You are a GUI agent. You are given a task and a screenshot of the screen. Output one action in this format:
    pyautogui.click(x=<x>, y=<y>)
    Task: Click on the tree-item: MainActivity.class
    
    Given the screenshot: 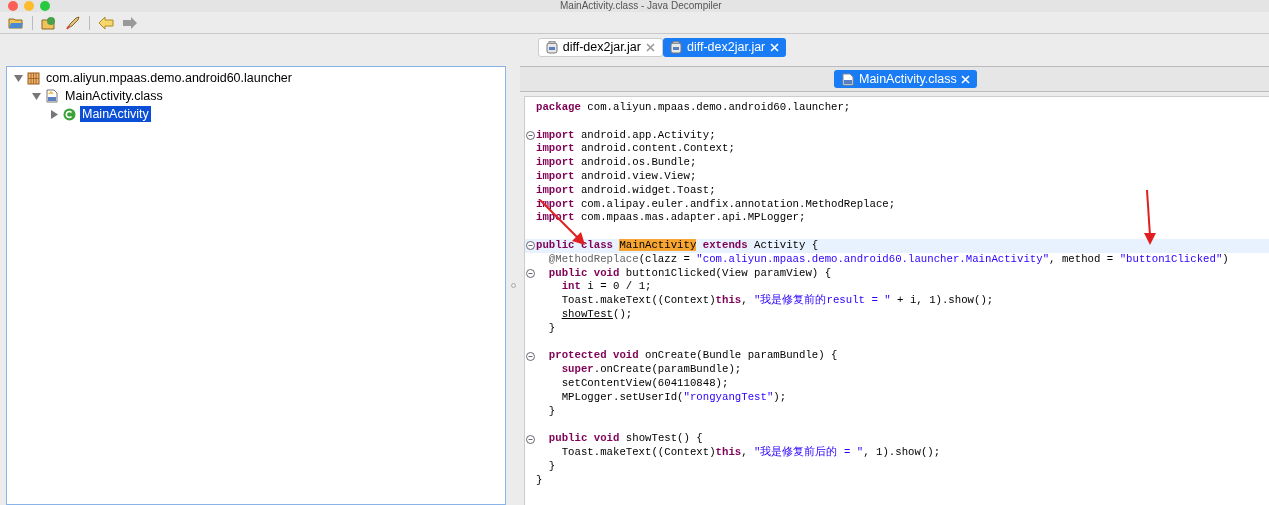 What is the action you would take?
    pyautogui.click(x=114, y=96)
    